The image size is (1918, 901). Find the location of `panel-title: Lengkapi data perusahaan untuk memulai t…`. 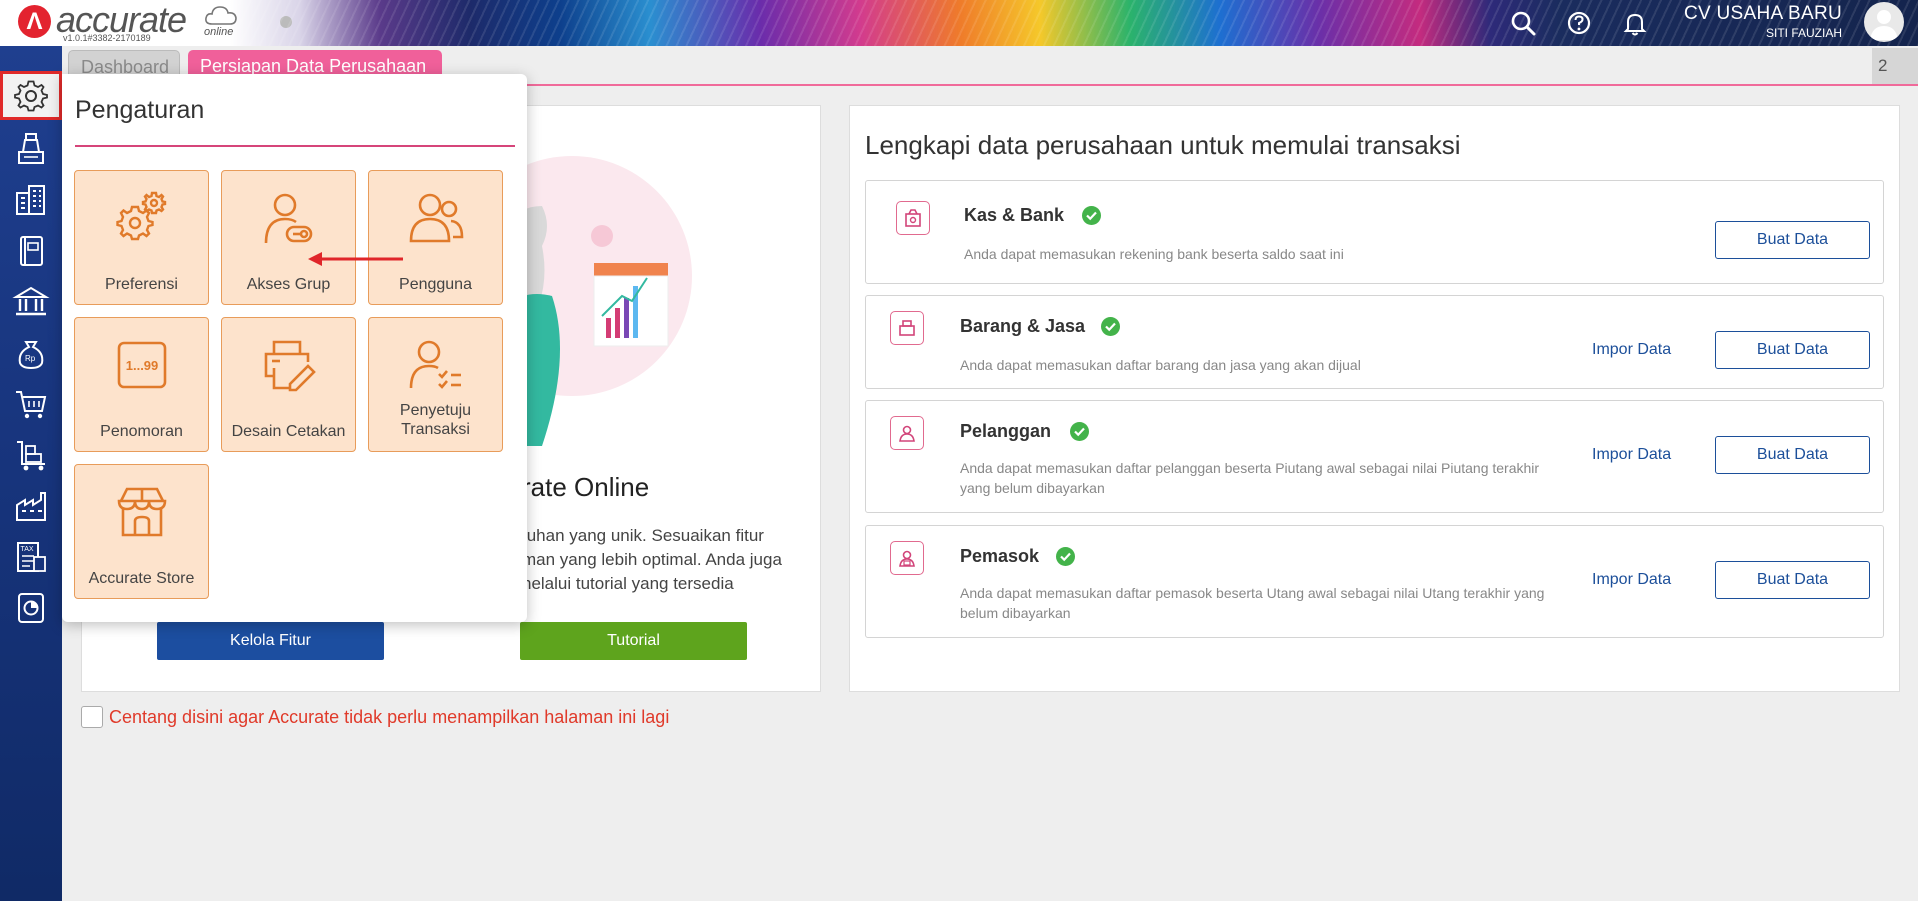

panel-title: Lengkapi data perusahaan untuk memulai t… is located at coordinates (1163, 145).